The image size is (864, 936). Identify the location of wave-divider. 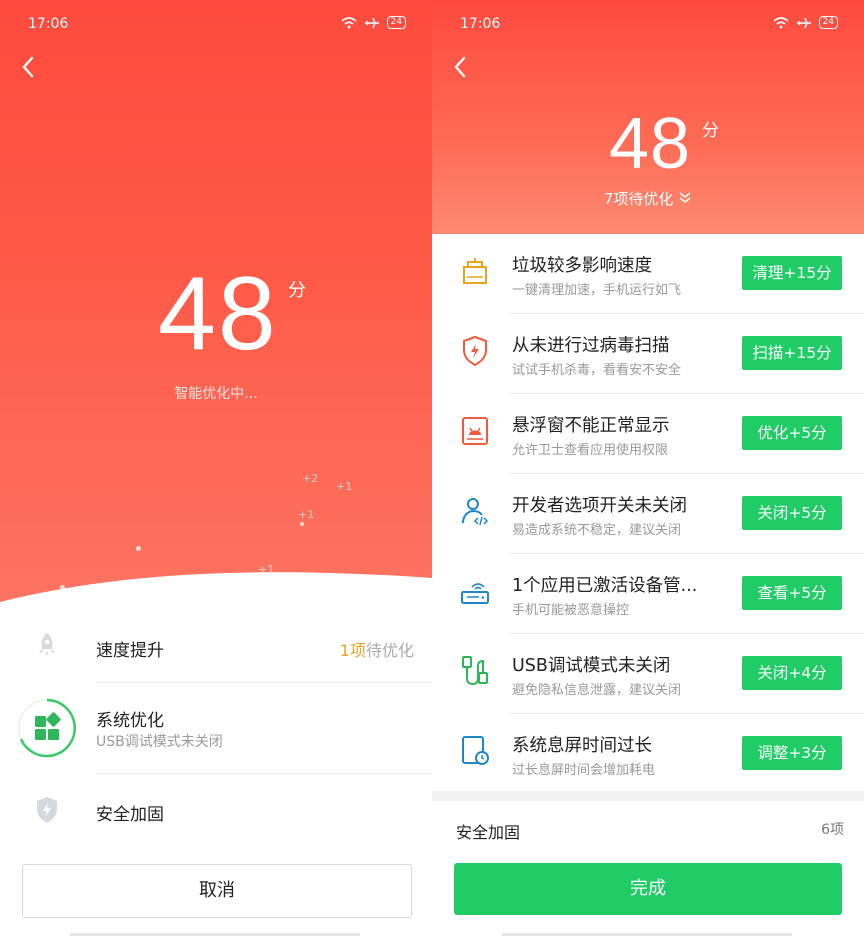
(216, 606).